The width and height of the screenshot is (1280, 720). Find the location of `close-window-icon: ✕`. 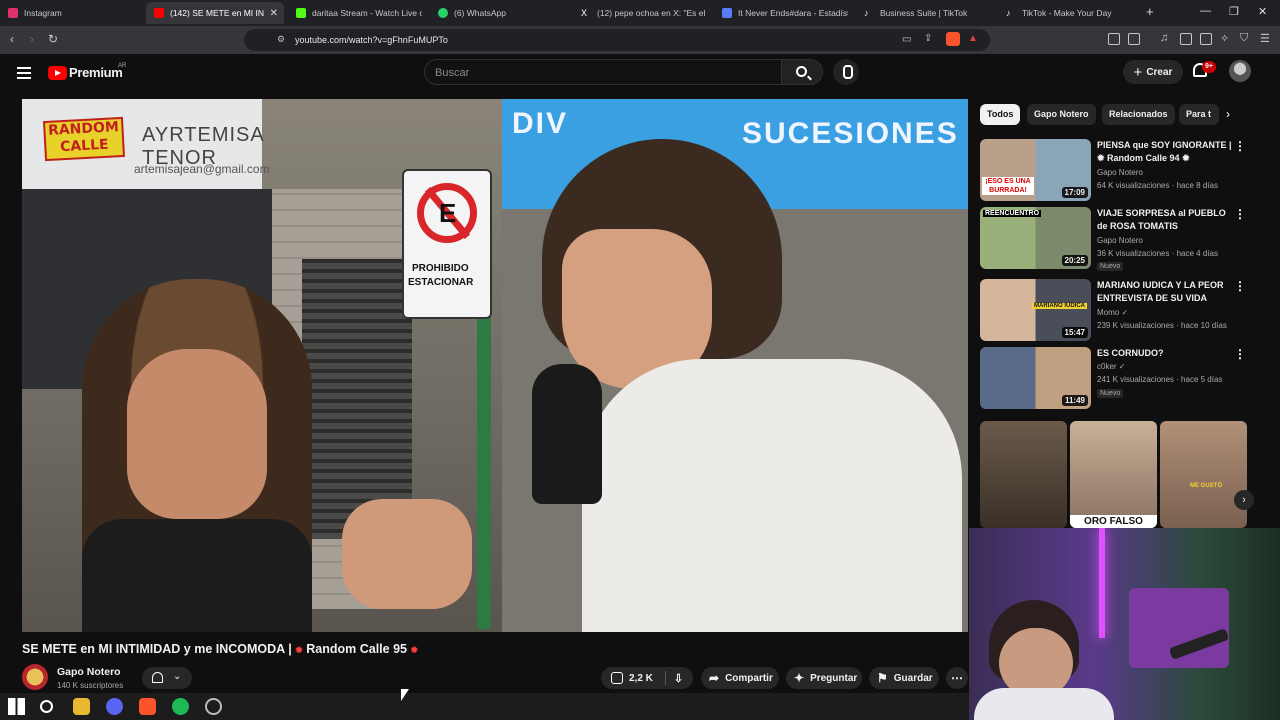

close-window-icon: ✕ is located at coordinates (1262, 11).